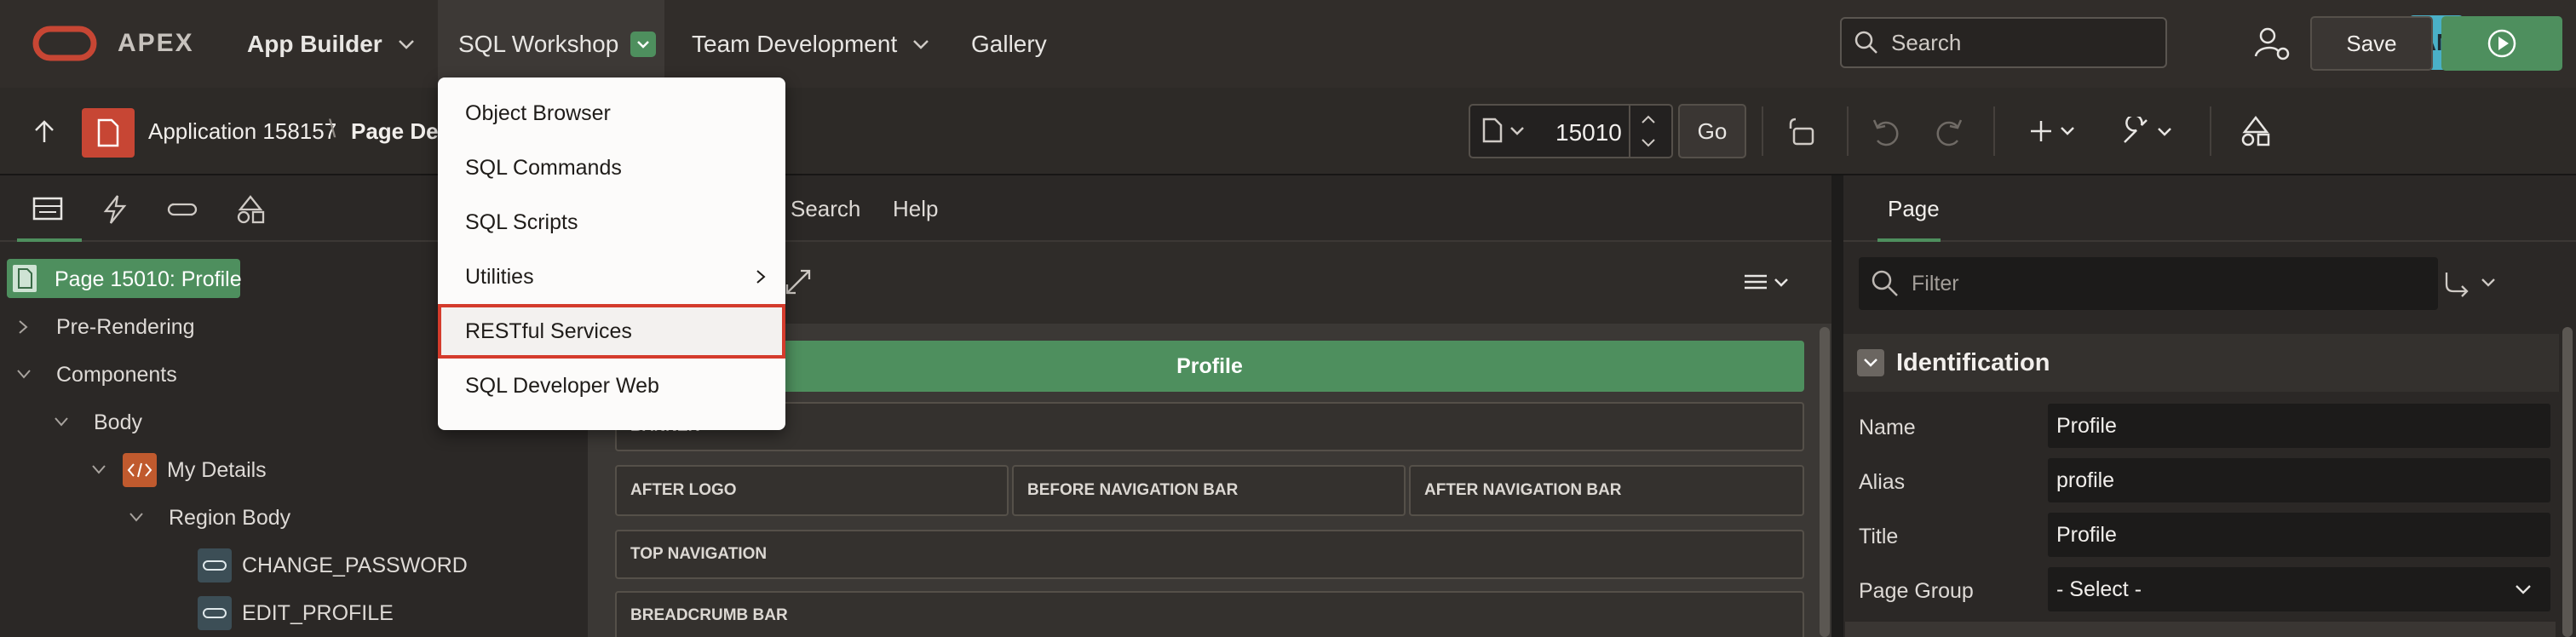 The width and height of the screenshot is (2576, 637). I want to click on menu-item-utilities-label: Utilities, so click(500, 276).